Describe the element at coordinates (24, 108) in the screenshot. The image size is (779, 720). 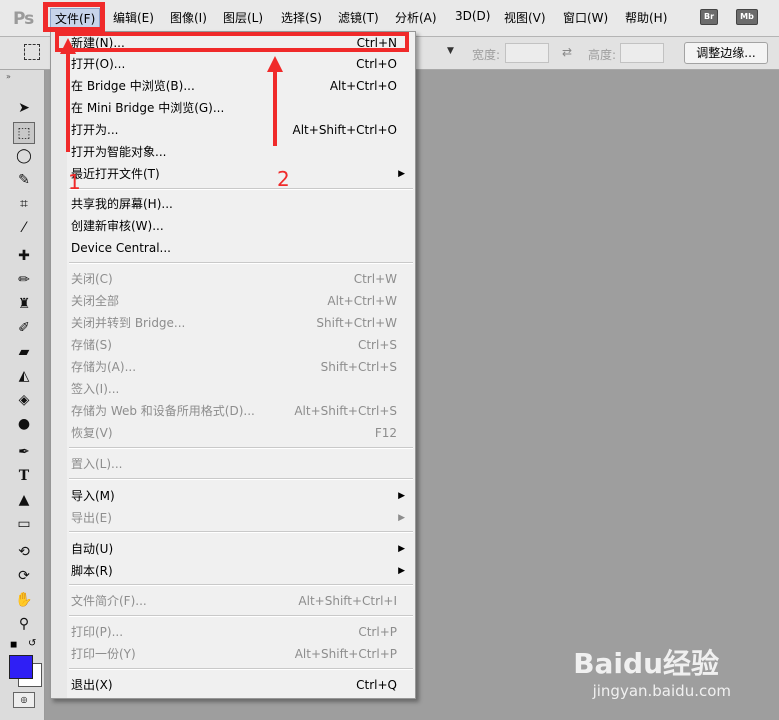
I see `move-tool-icon: ➤` at that location.